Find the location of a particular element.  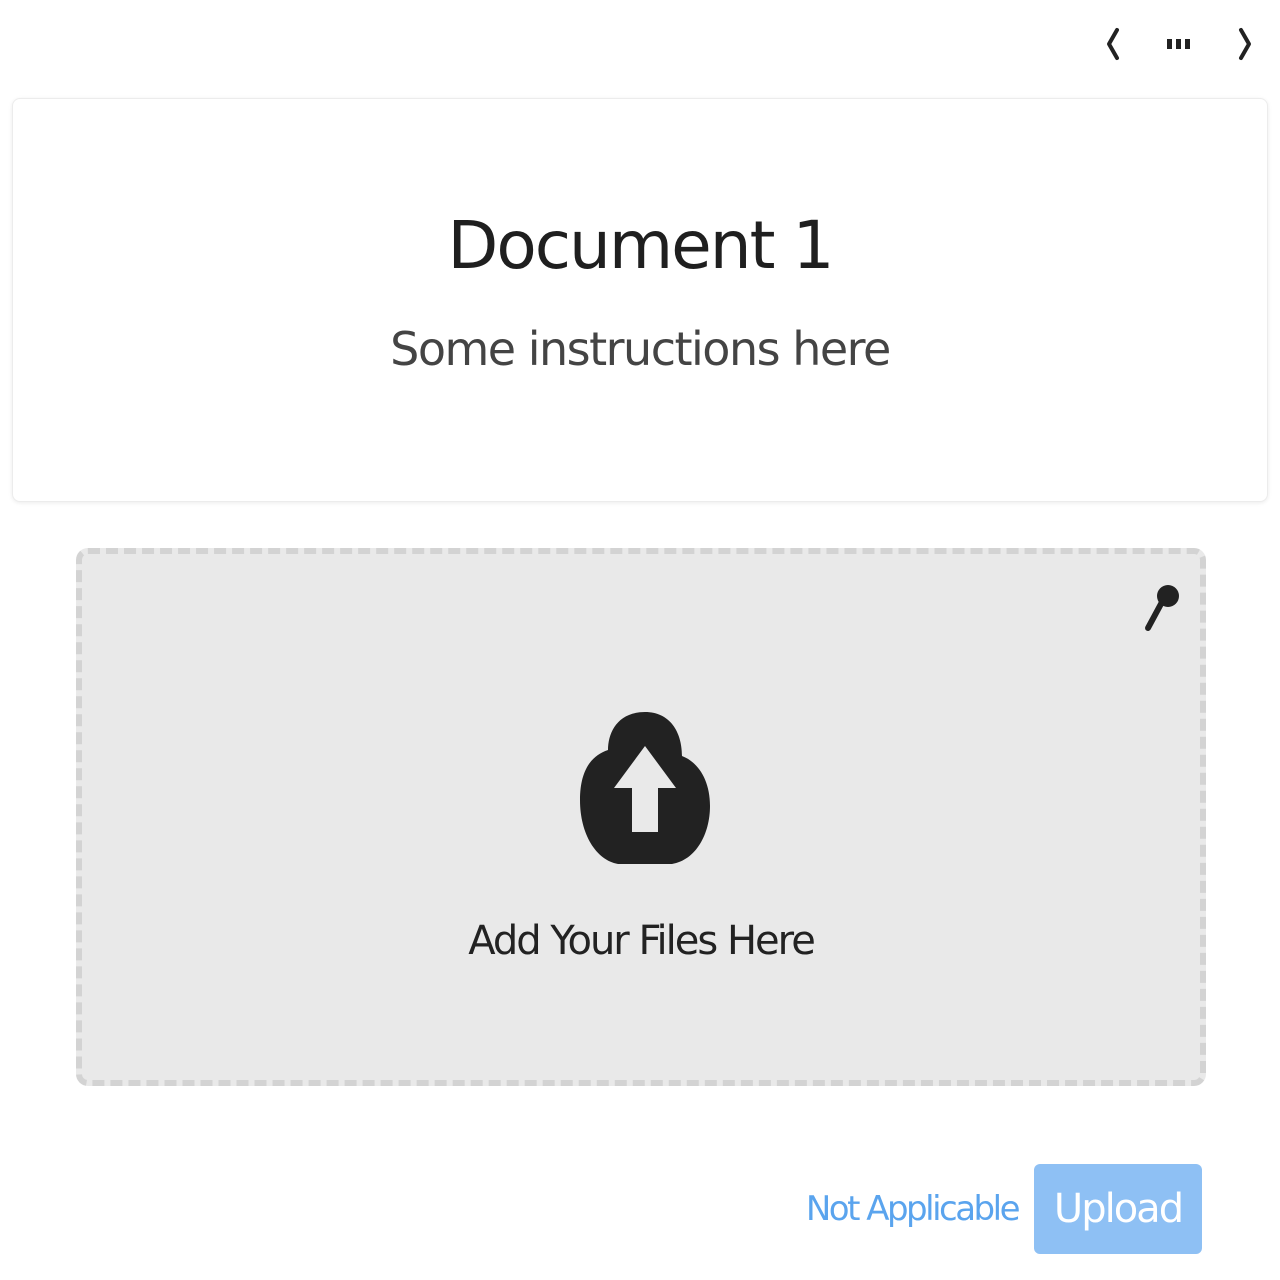

dots-icon is located at coordinates (1178, 44).